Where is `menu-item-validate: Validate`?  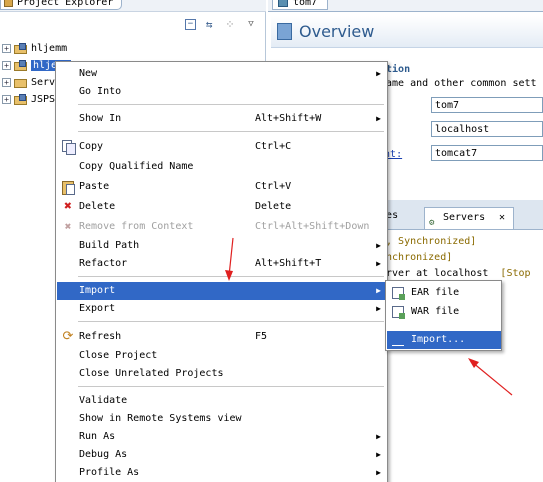
menu-item-validate: Validate is located at coordinates (222, 401).